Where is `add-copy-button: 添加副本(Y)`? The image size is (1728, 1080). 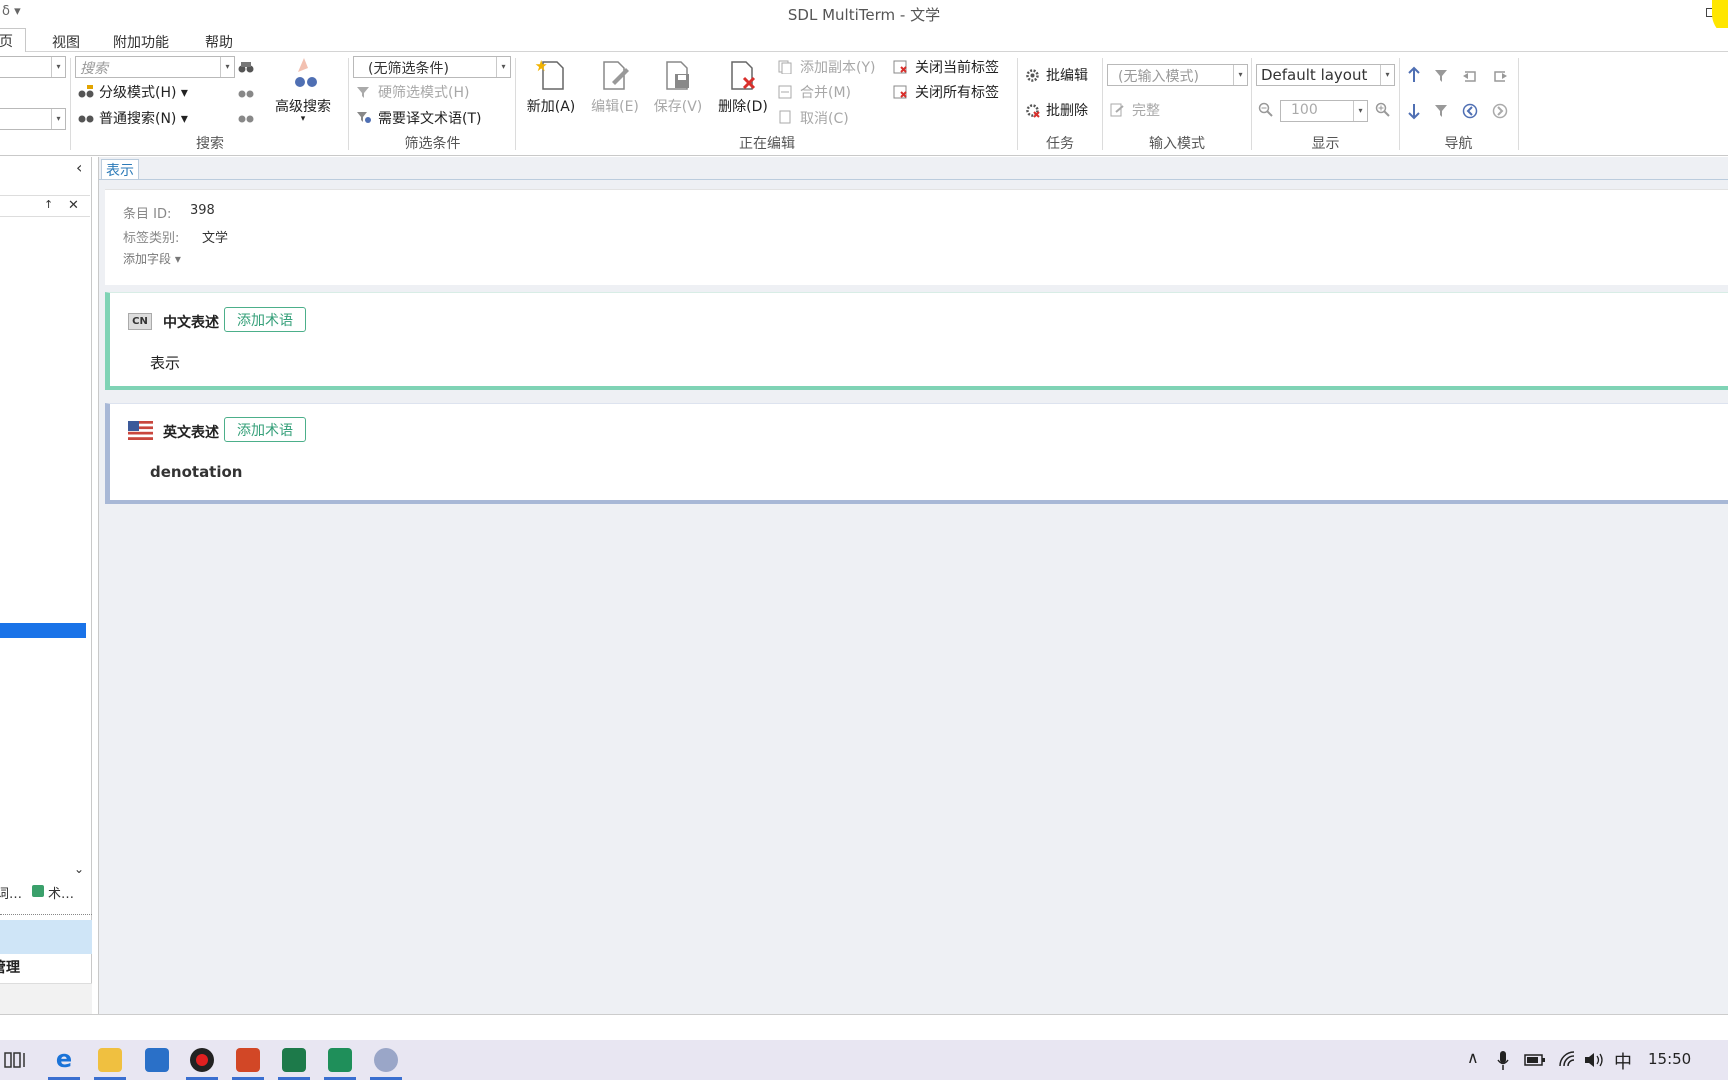 add-copy-button: 添加副本(Y) is located at coordinates (837, 67).